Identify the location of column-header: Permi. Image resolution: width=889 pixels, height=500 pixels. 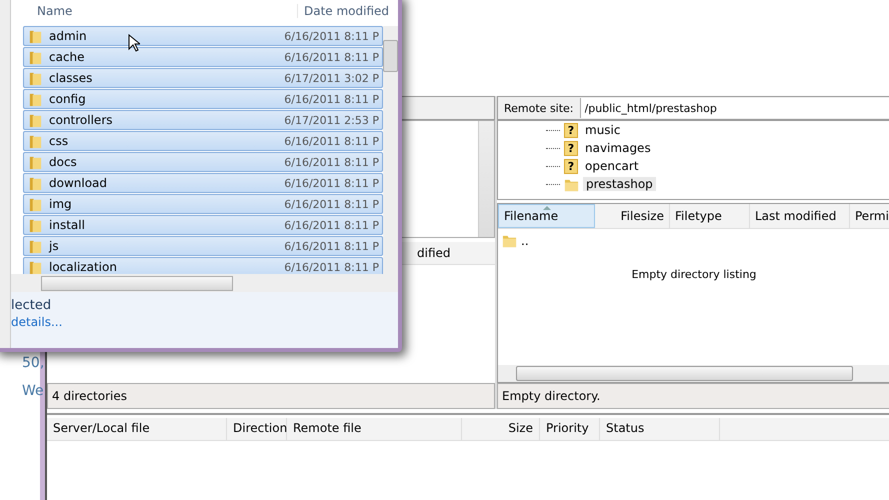
(869, 216).